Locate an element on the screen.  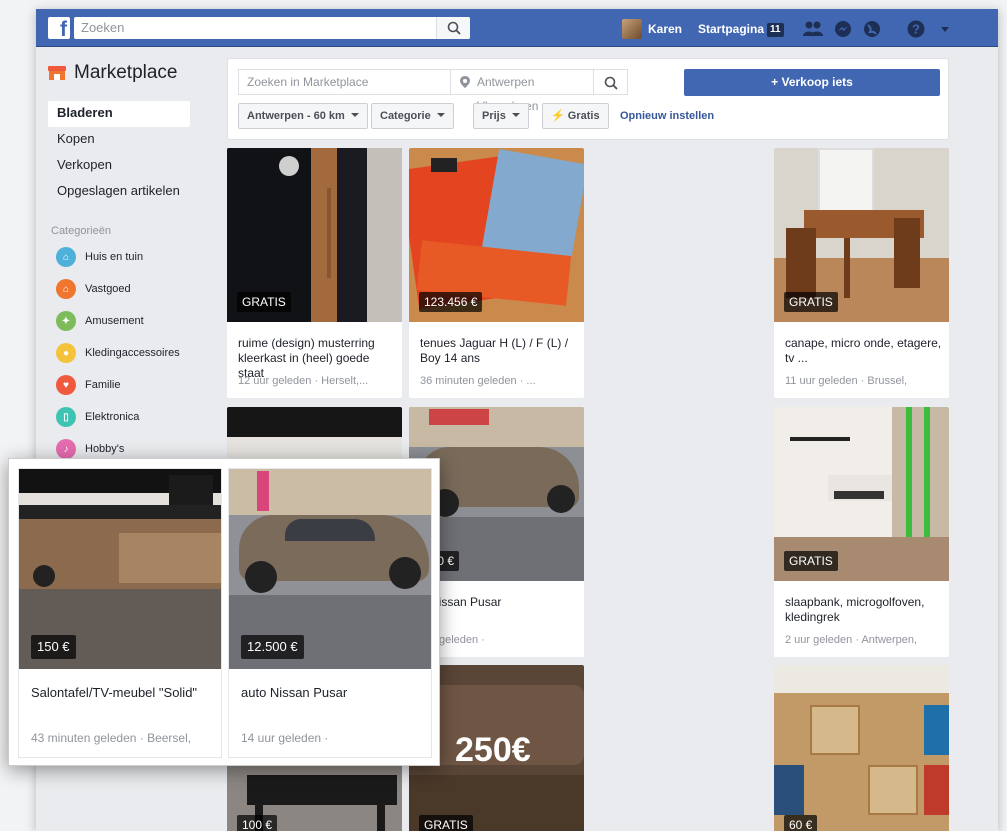
listing-meta: 43 minuten geleden · Beersel, is located at coordinates (111, 738).